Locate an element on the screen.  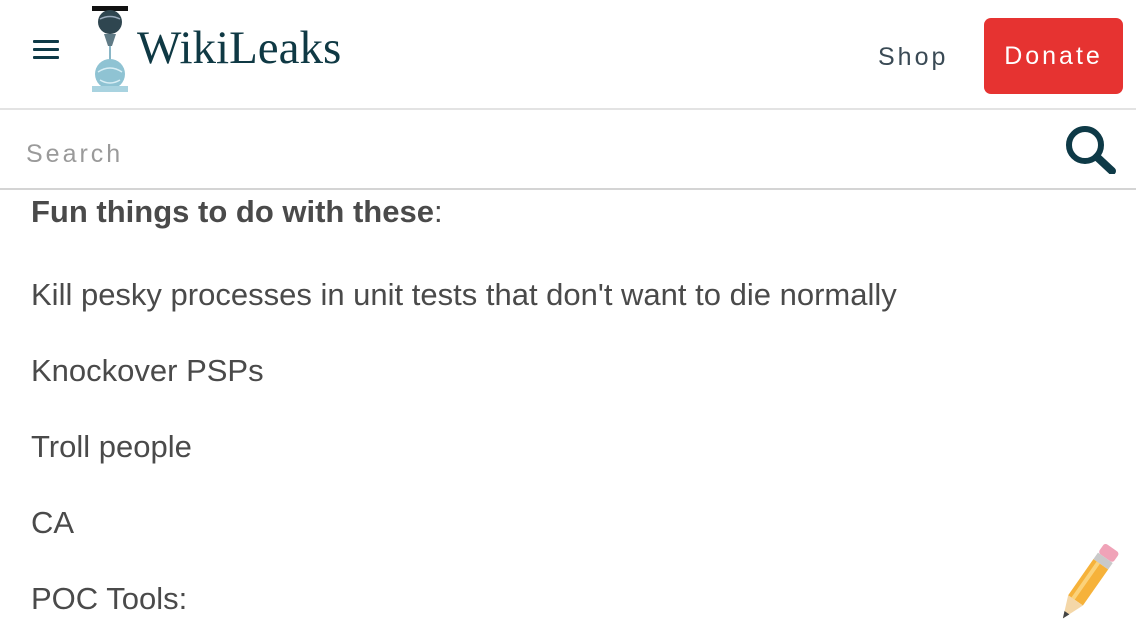
section-heading: Fun things to do with these: is located at coordinates (237, 212).